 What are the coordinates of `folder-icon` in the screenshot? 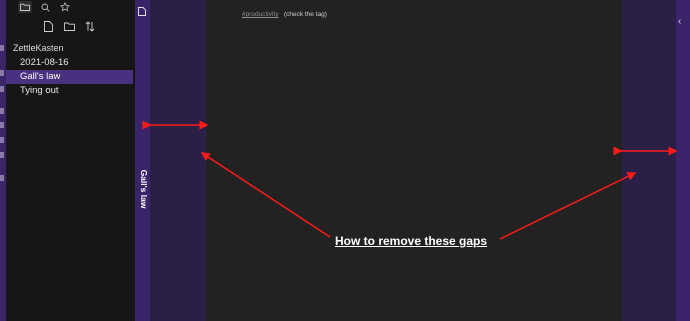 It's located at (25, 7).